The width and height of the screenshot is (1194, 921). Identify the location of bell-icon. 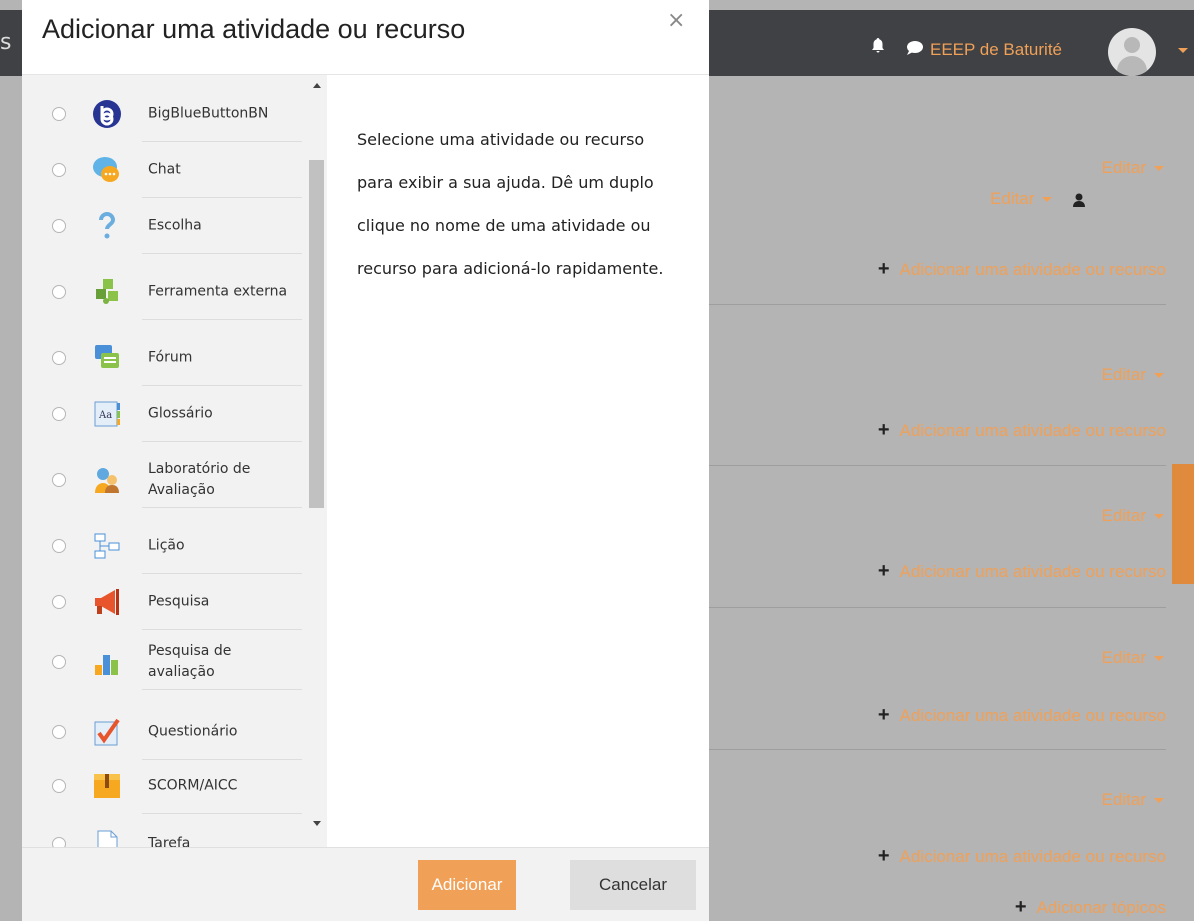
(878, 46).